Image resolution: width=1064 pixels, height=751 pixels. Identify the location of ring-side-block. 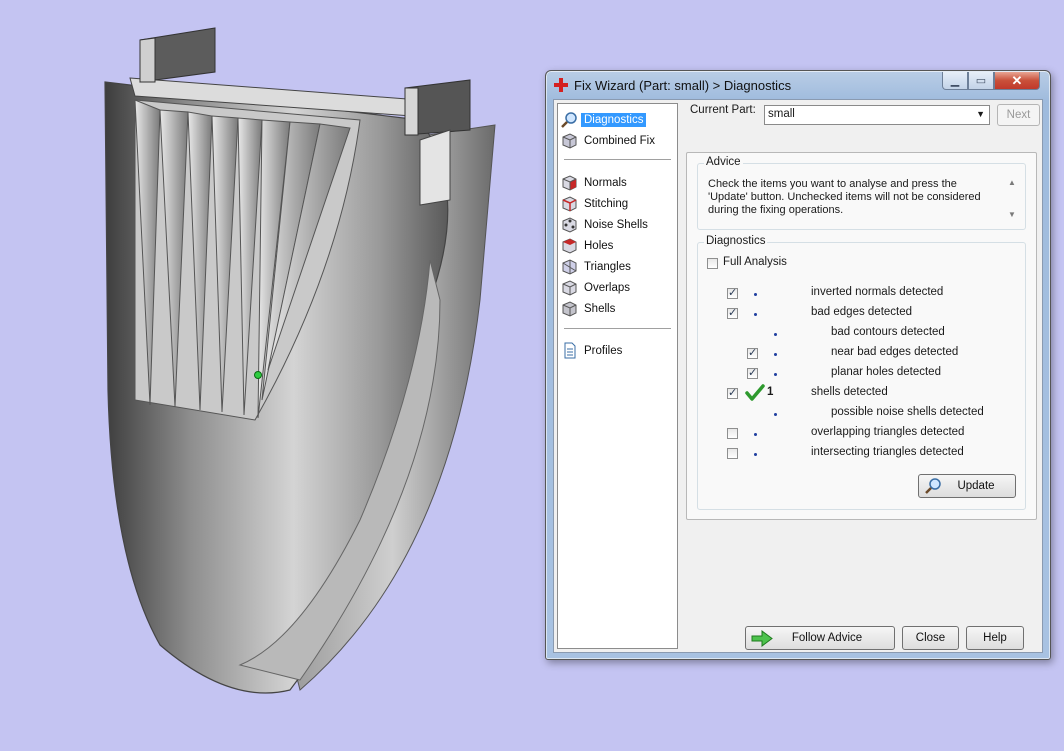
(435, 167).